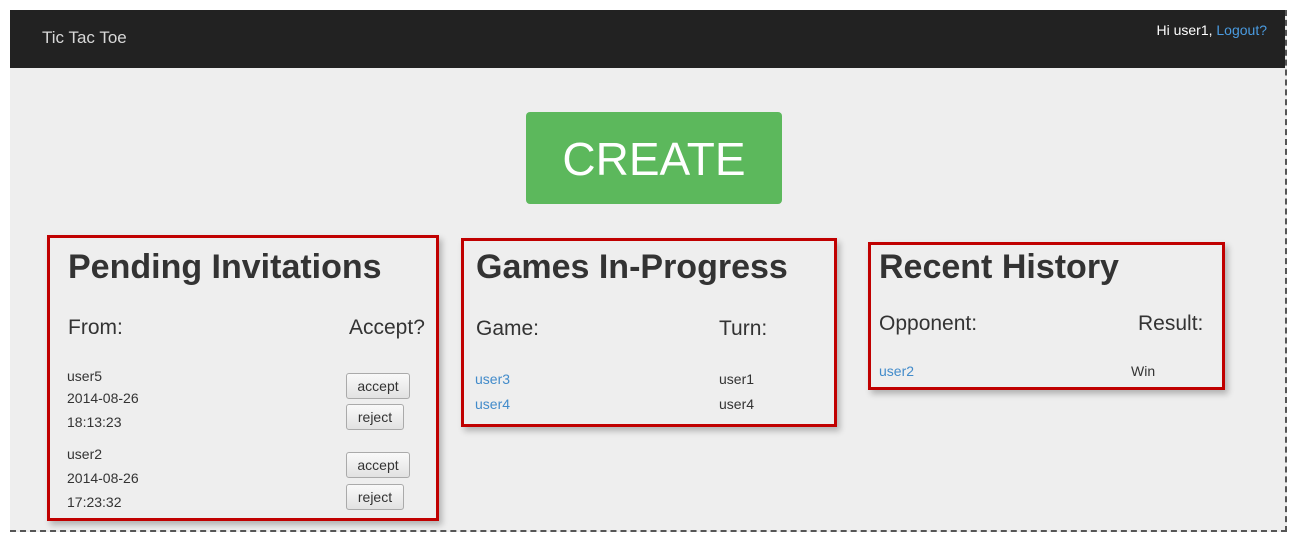 The image size is (1290, 542). Describe the element at coordinates (743, 328) in the screenshot. I see `turn-column-header: Turn:` at that location.